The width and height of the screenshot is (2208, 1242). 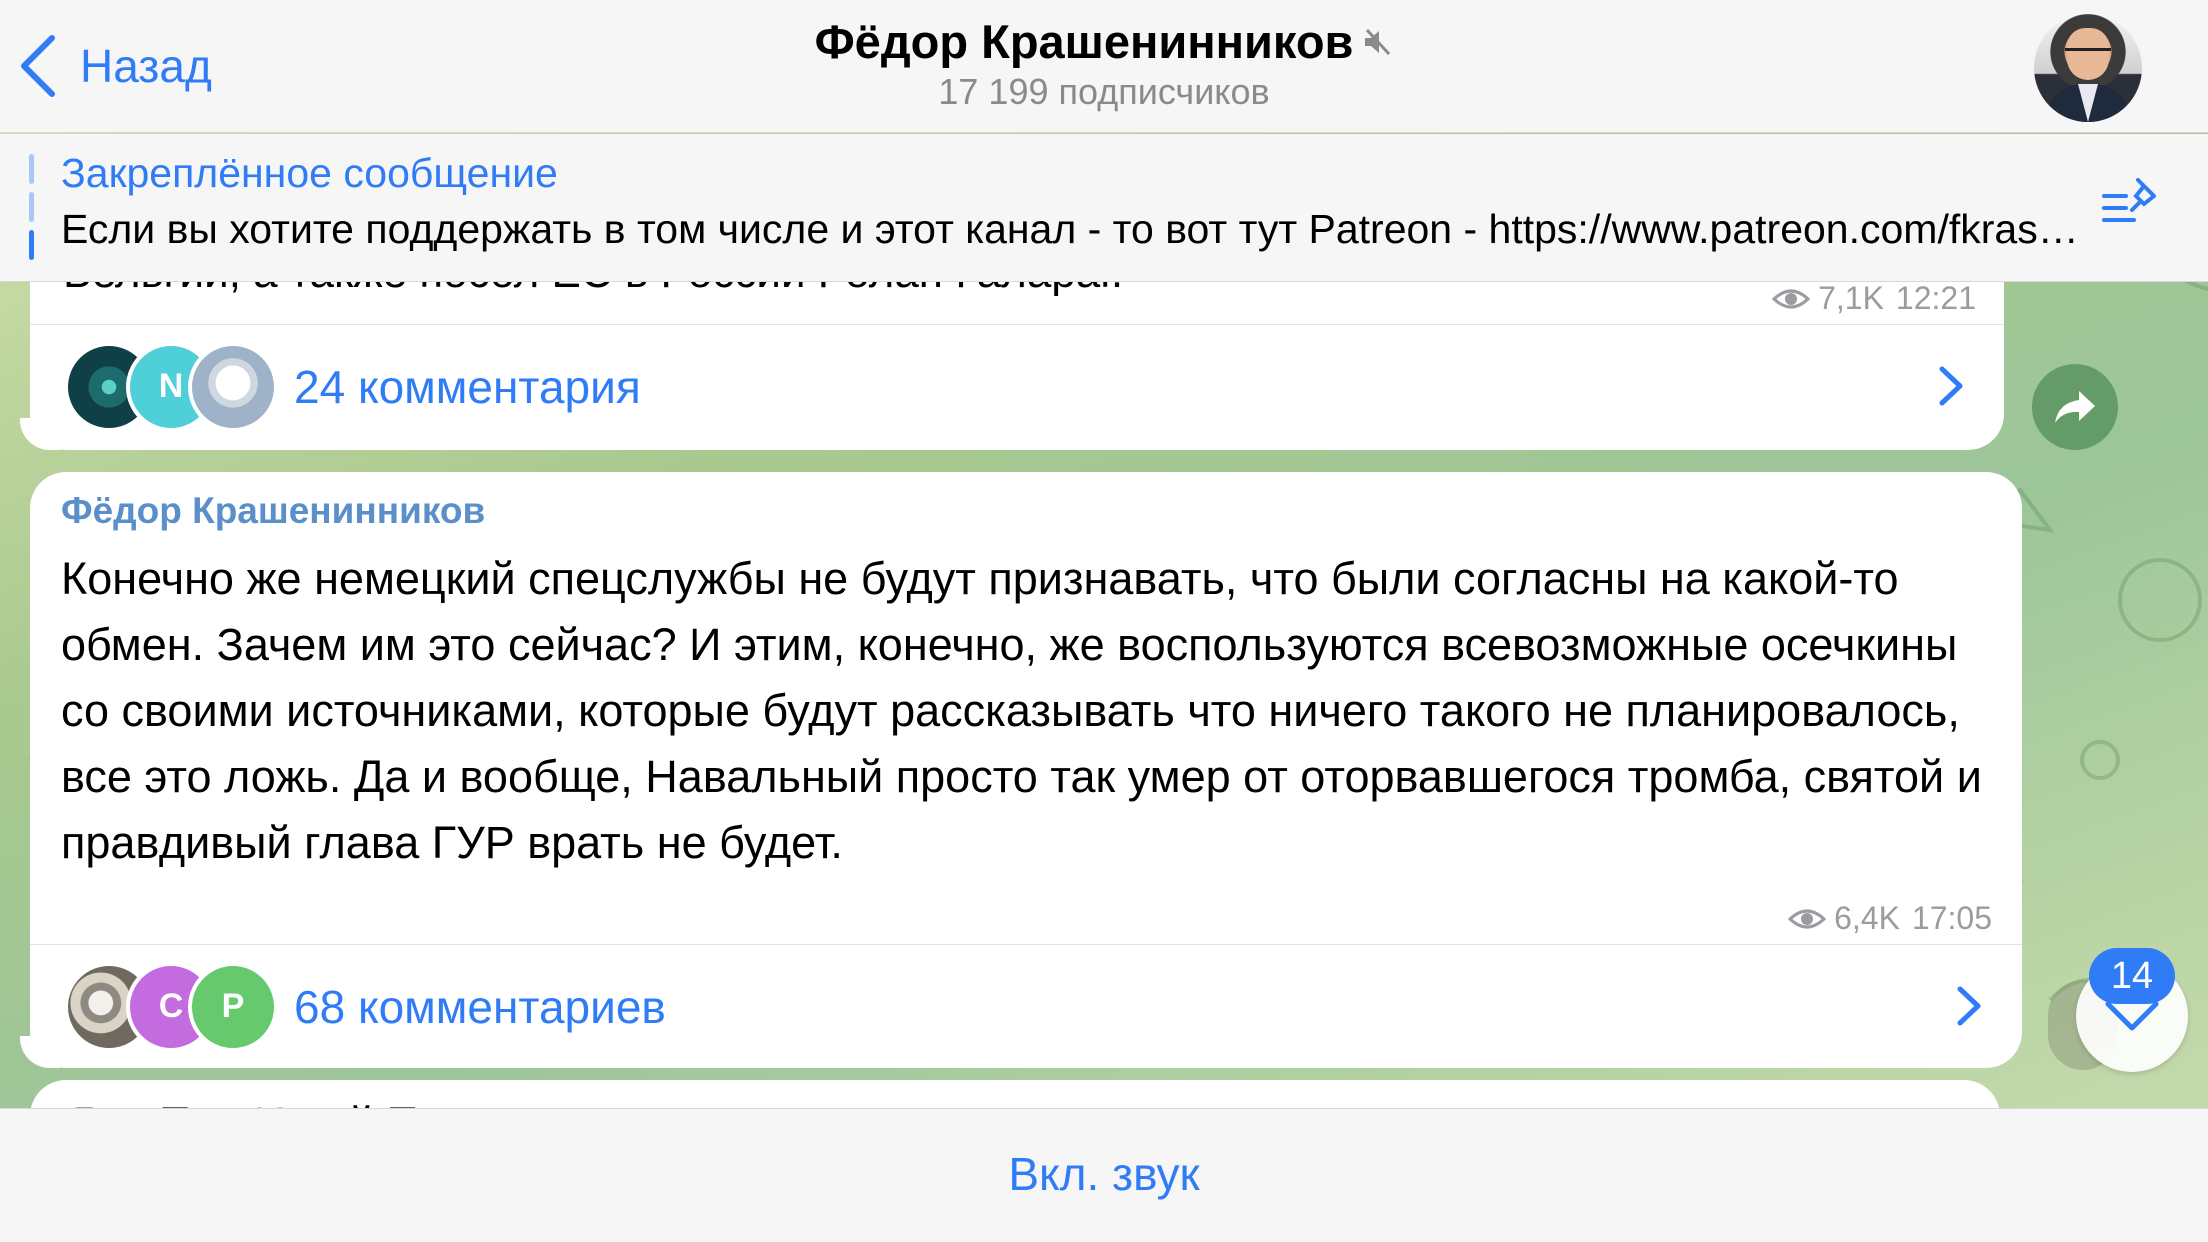 What do you see at coordinates (146, 66) in the screenshot?
I see `back-label: Назад` at bounding box center [146, 66].